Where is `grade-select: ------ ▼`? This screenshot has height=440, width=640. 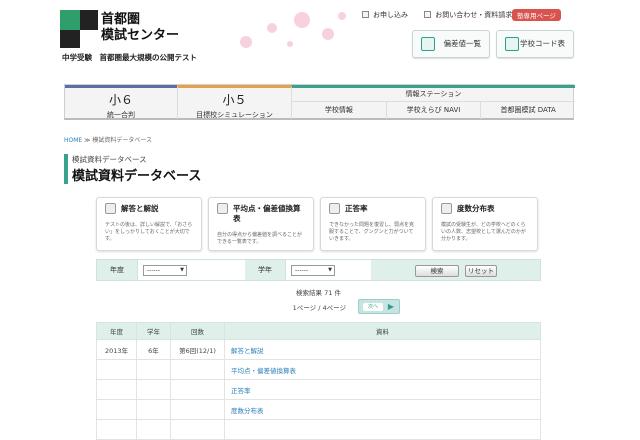 grade-select: ------ ▼ is located at coordinates (313, 270).